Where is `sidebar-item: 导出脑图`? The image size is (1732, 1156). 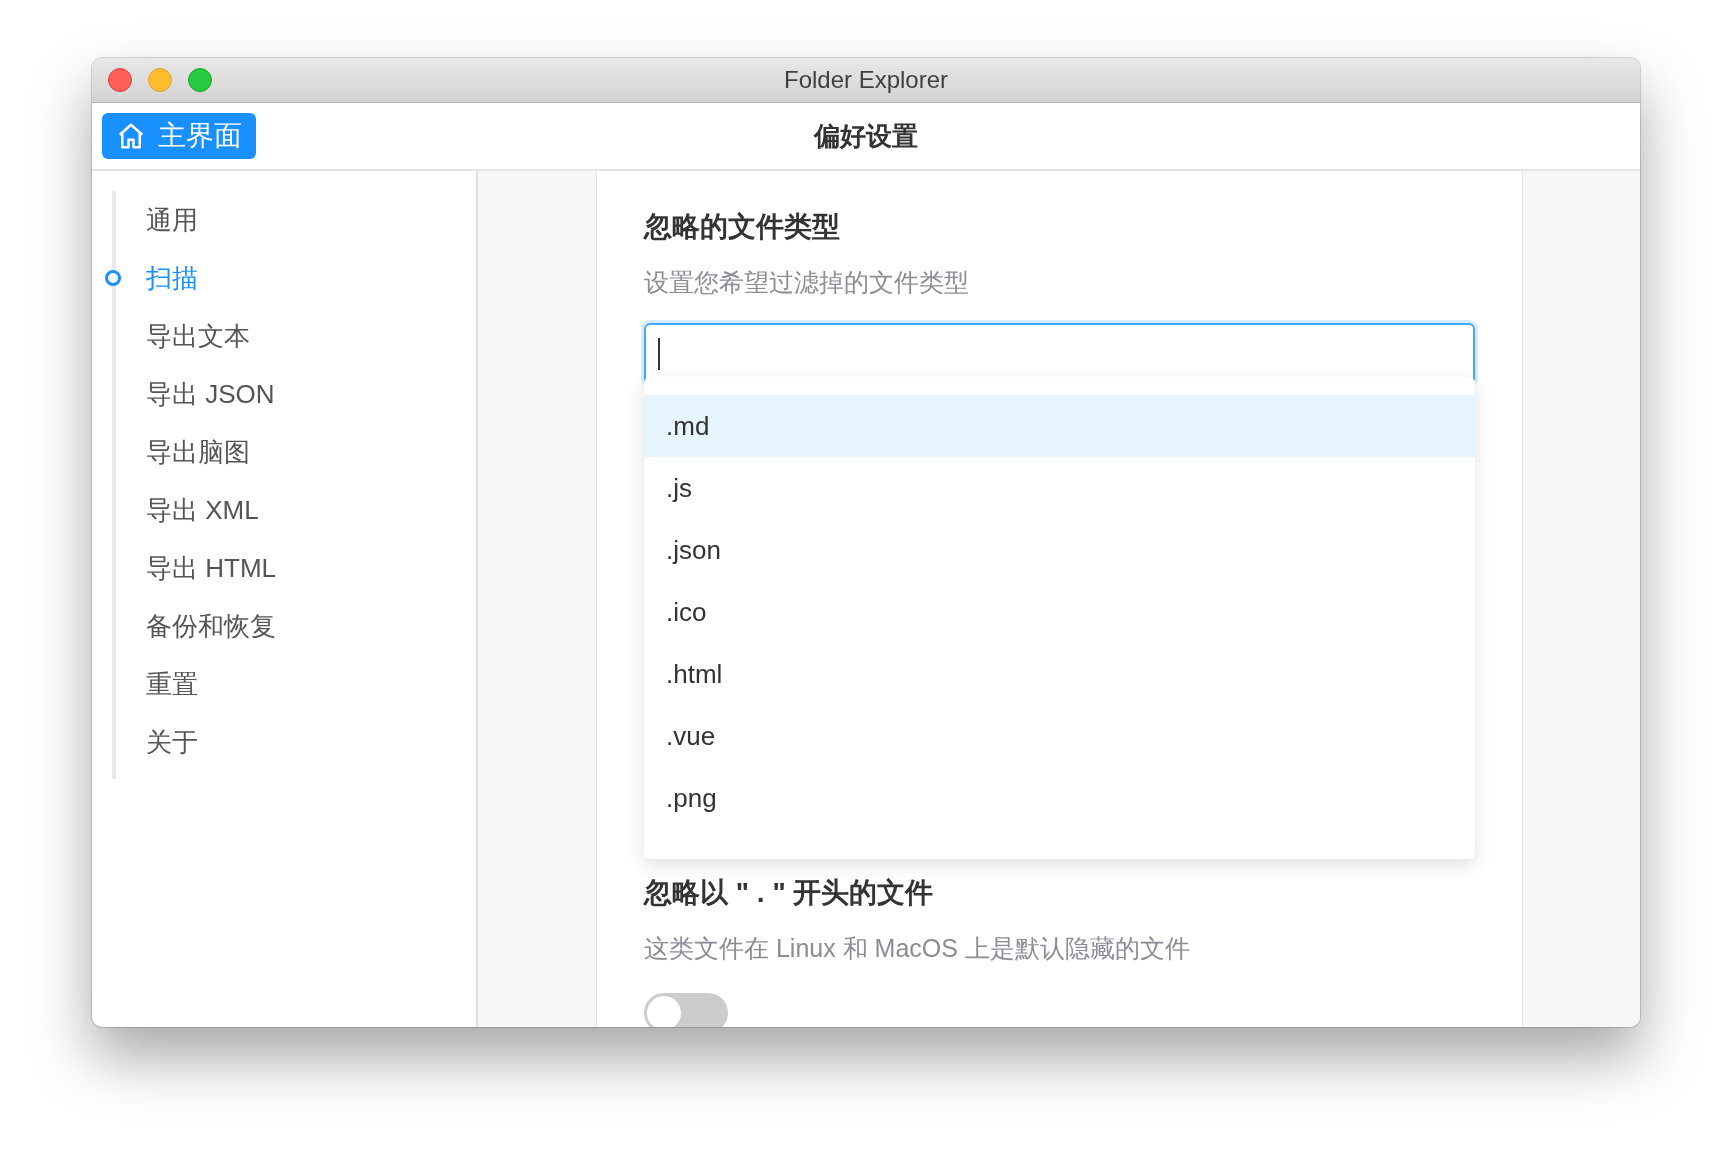 sidebar-item: 导出脑图 is located at coordinates (289, 452).